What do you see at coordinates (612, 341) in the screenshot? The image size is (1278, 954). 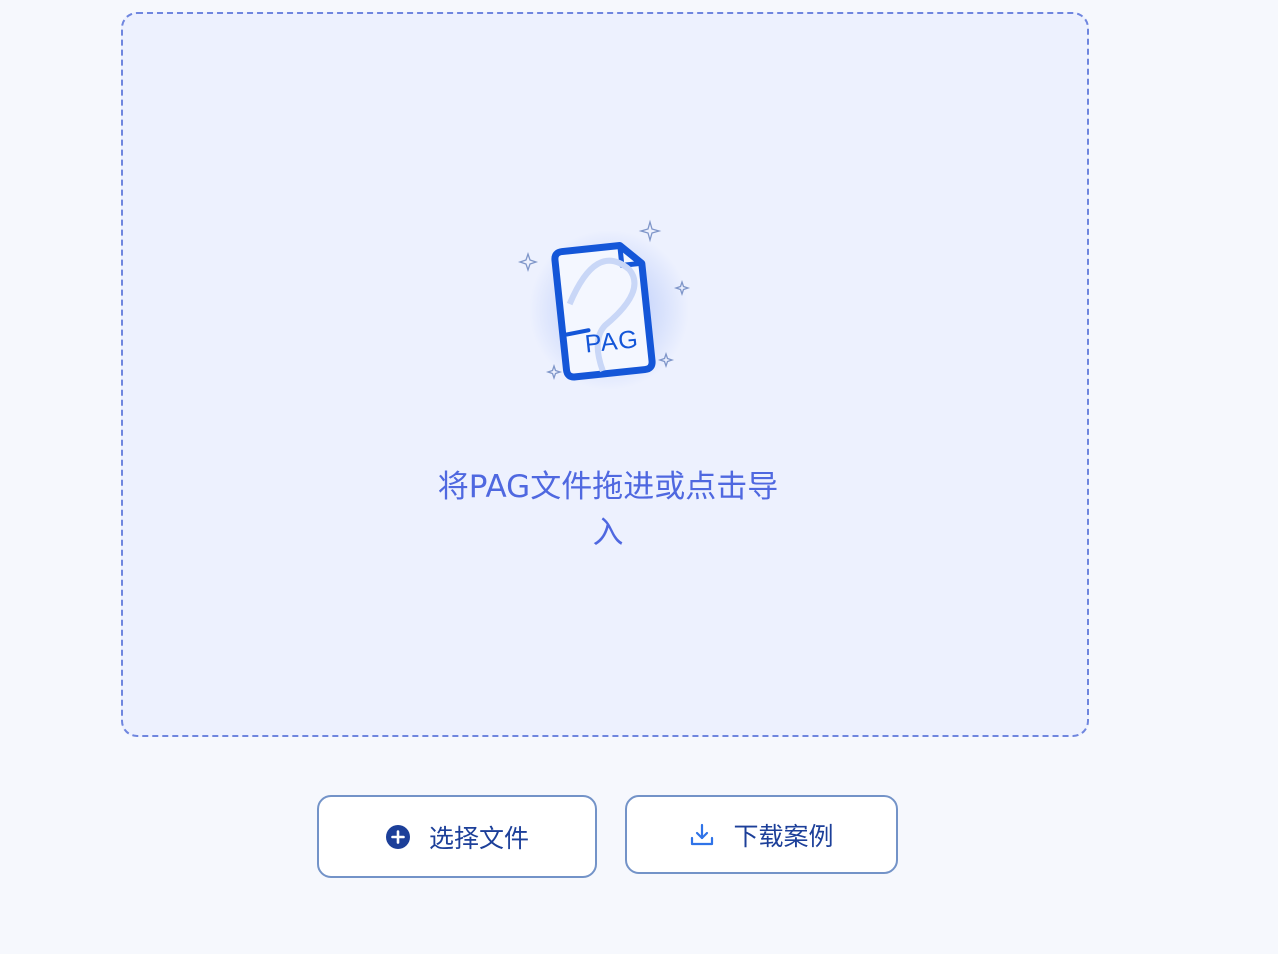 I see `file-illustration-label: PAG` at bounding box center [612, 341].